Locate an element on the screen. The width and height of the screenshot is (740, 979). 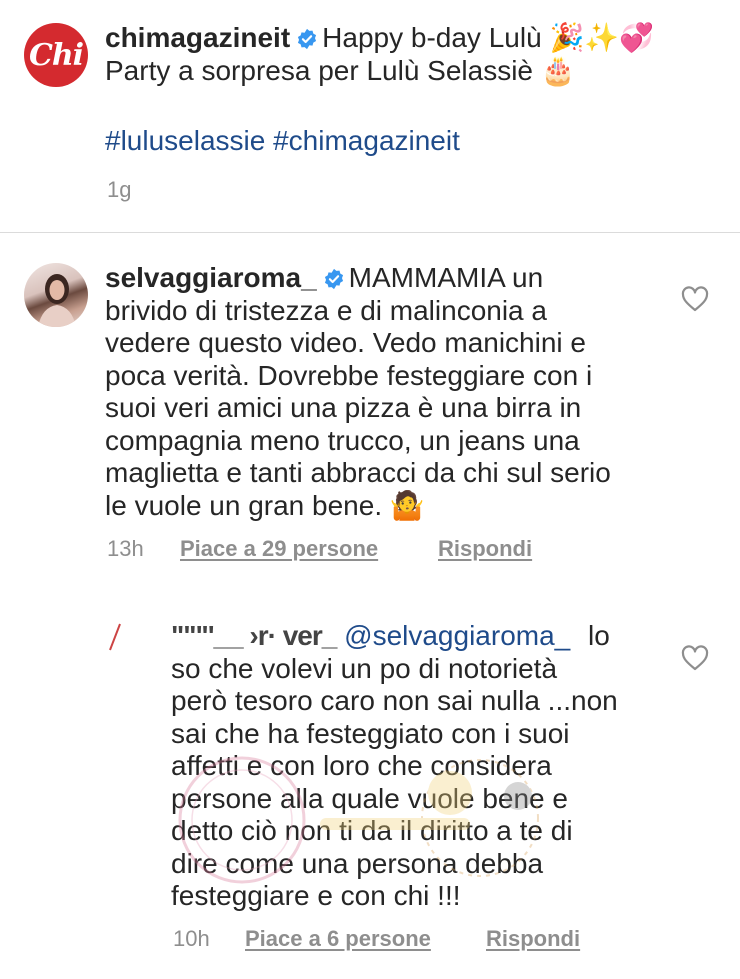
reply-time: 10h is located at coordinates (191, 938).